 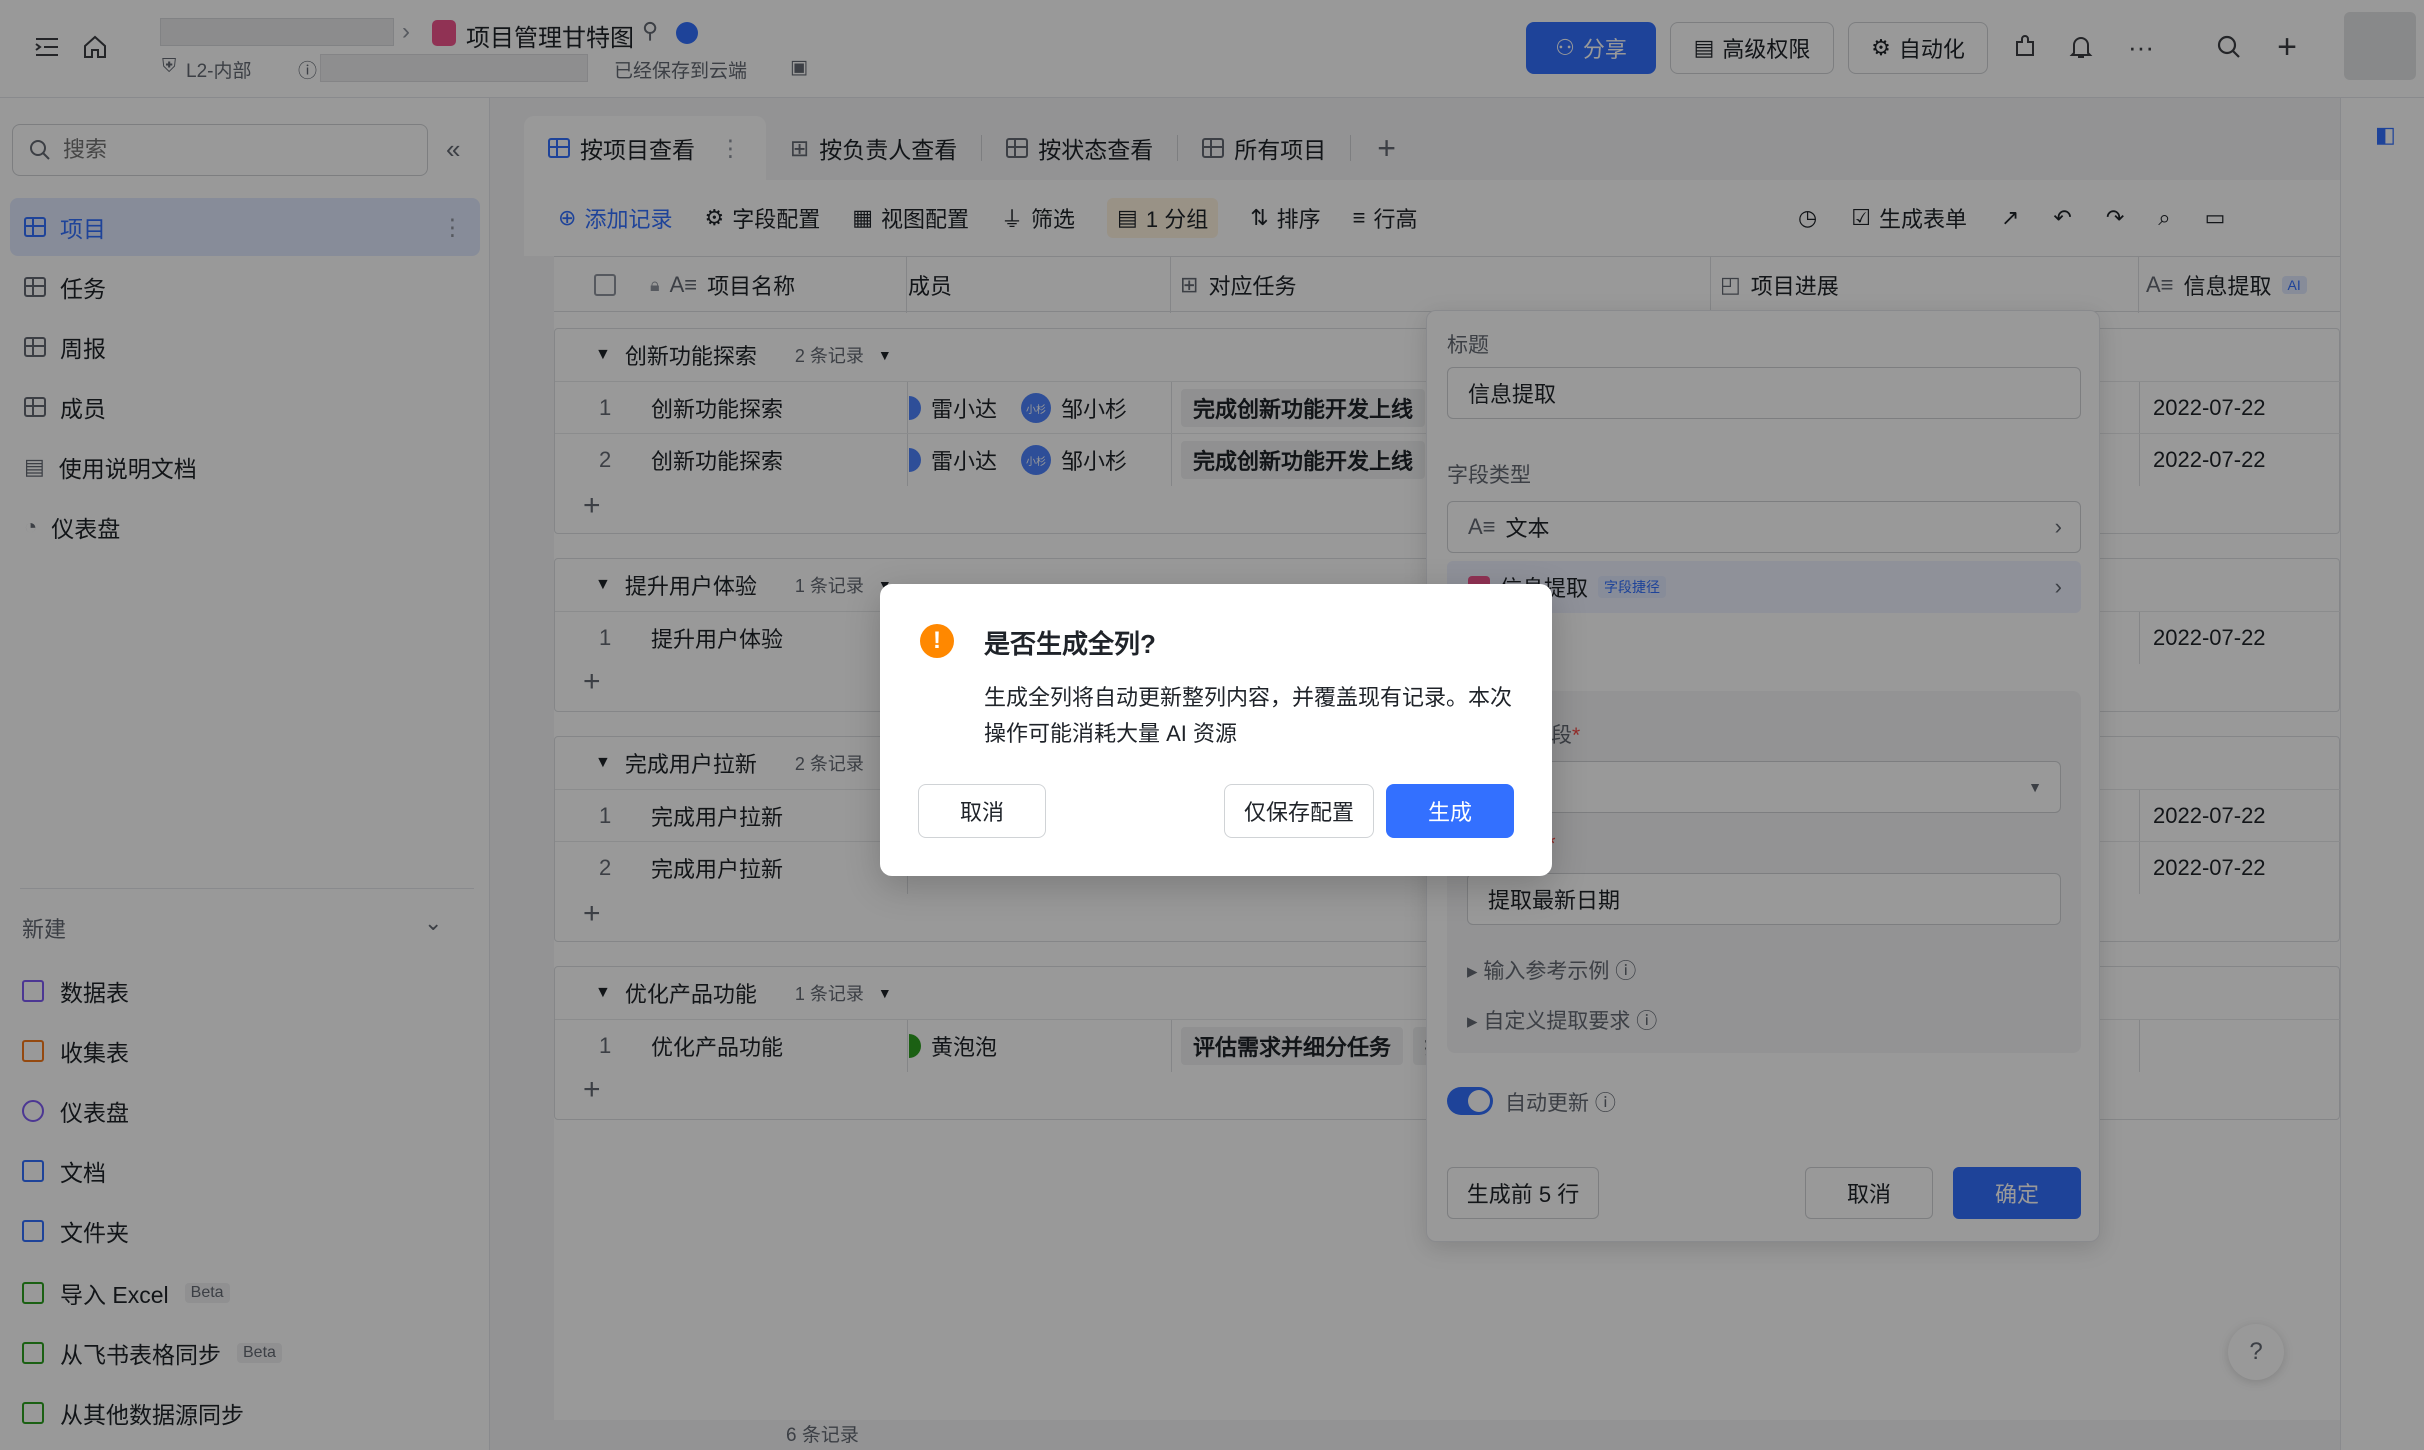 I want to click on dialog-body: 生成全列将自动更新整列内容，并覆盖现有记录。本次操作可能消耗大量 AI 资源, so click(x=1248, y=715).